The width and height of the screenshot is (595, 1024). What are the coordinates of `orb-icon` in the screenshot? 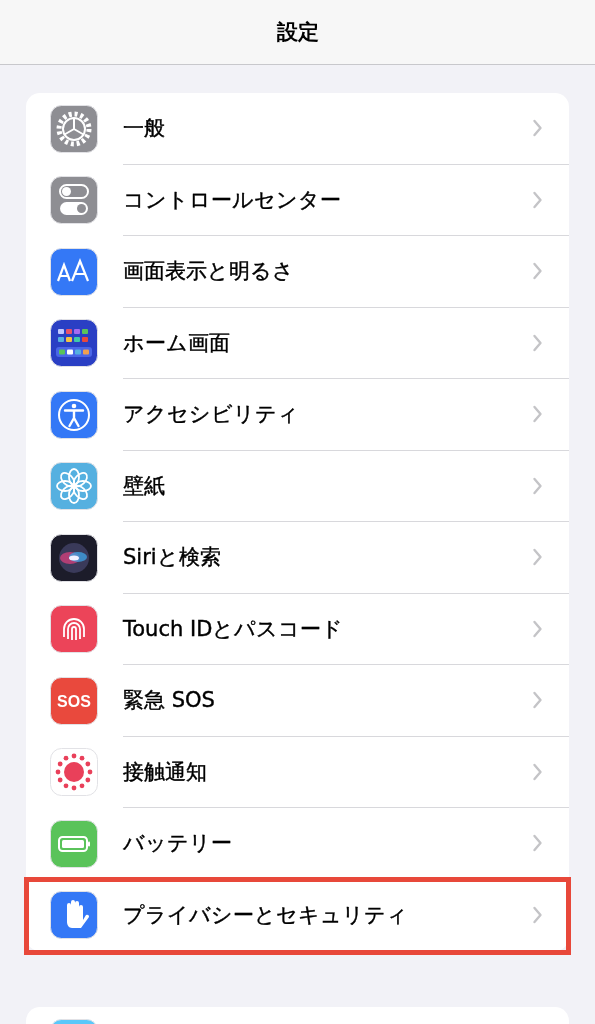 It's located at (74, 557).